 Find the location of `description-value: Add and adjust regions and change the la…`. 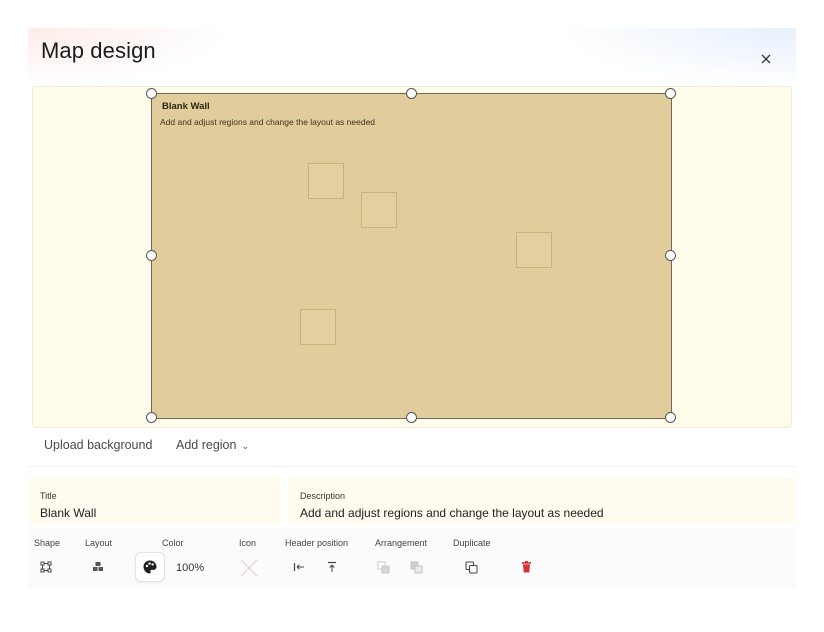

description-value: Add and adjust regions and change the la… is located at coordinates (452, 513).